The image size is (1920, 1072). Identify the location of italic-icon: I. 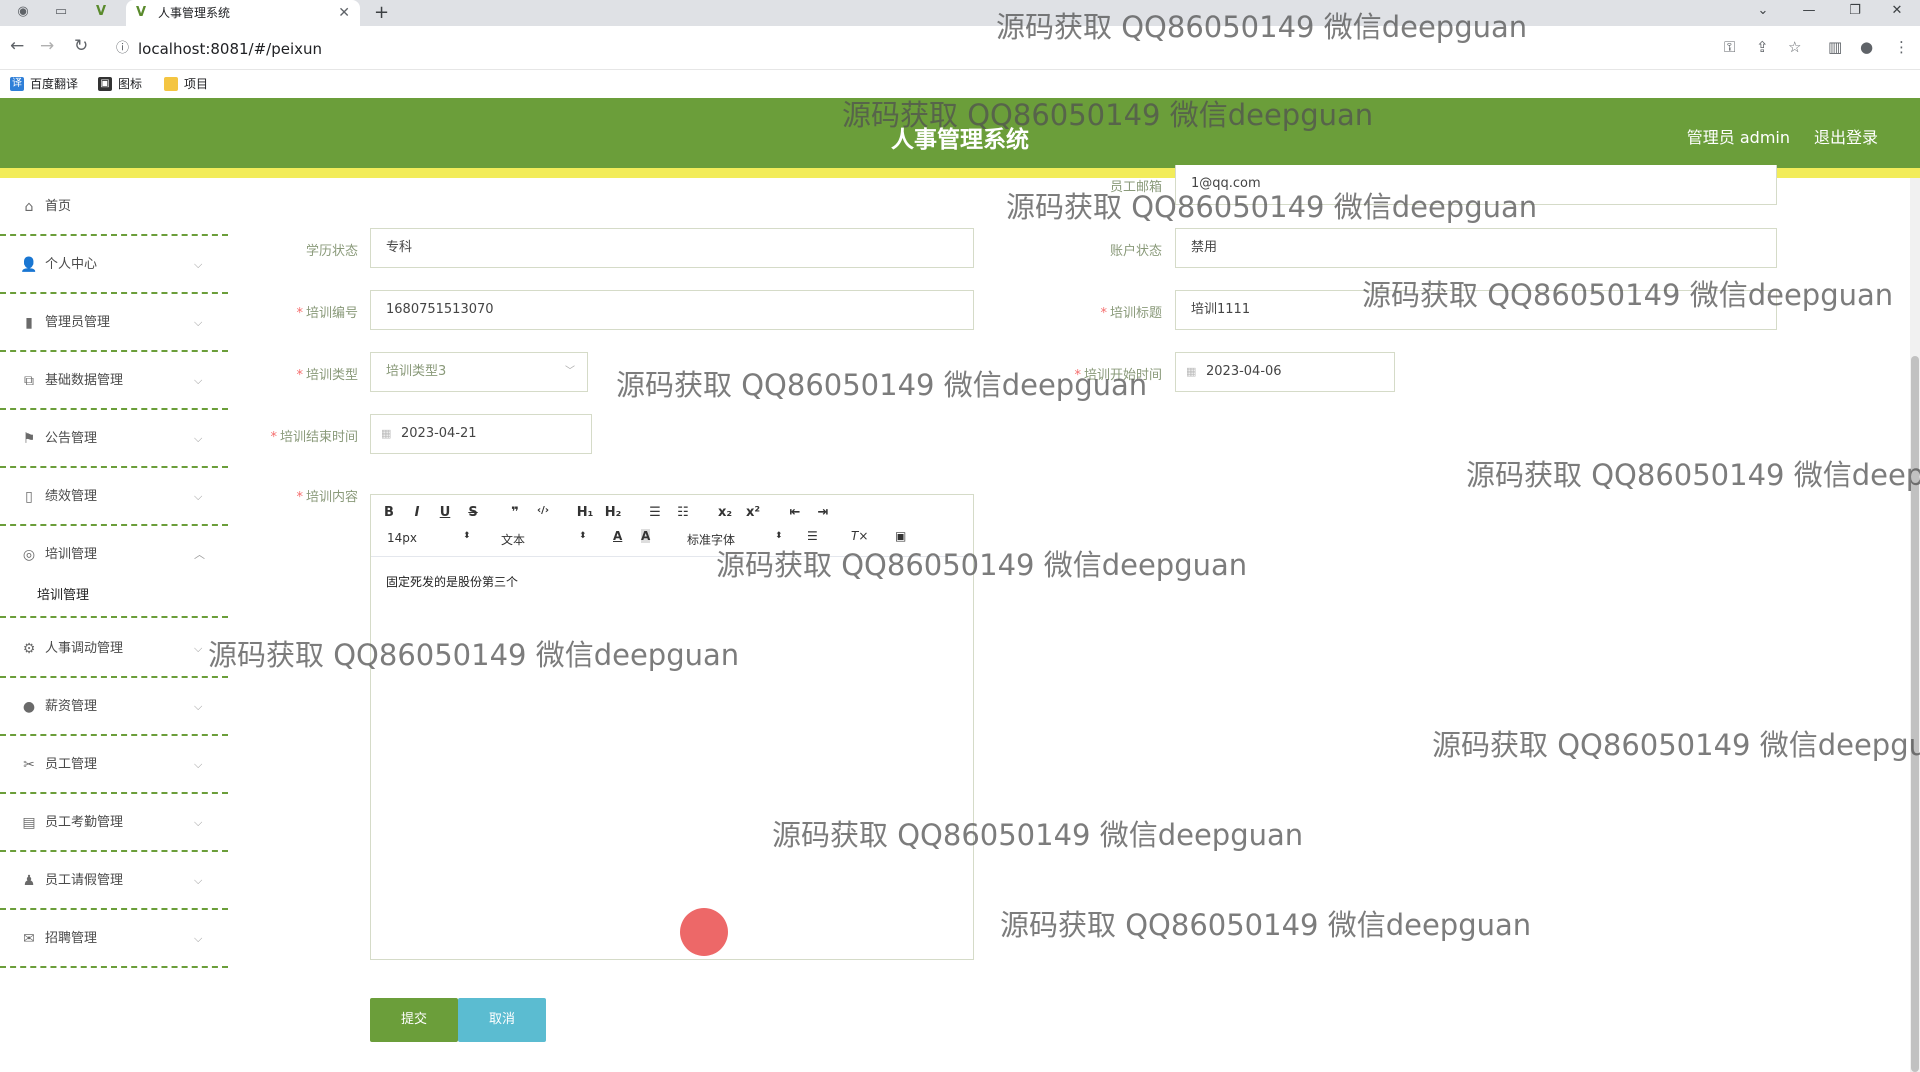
(417, 512).